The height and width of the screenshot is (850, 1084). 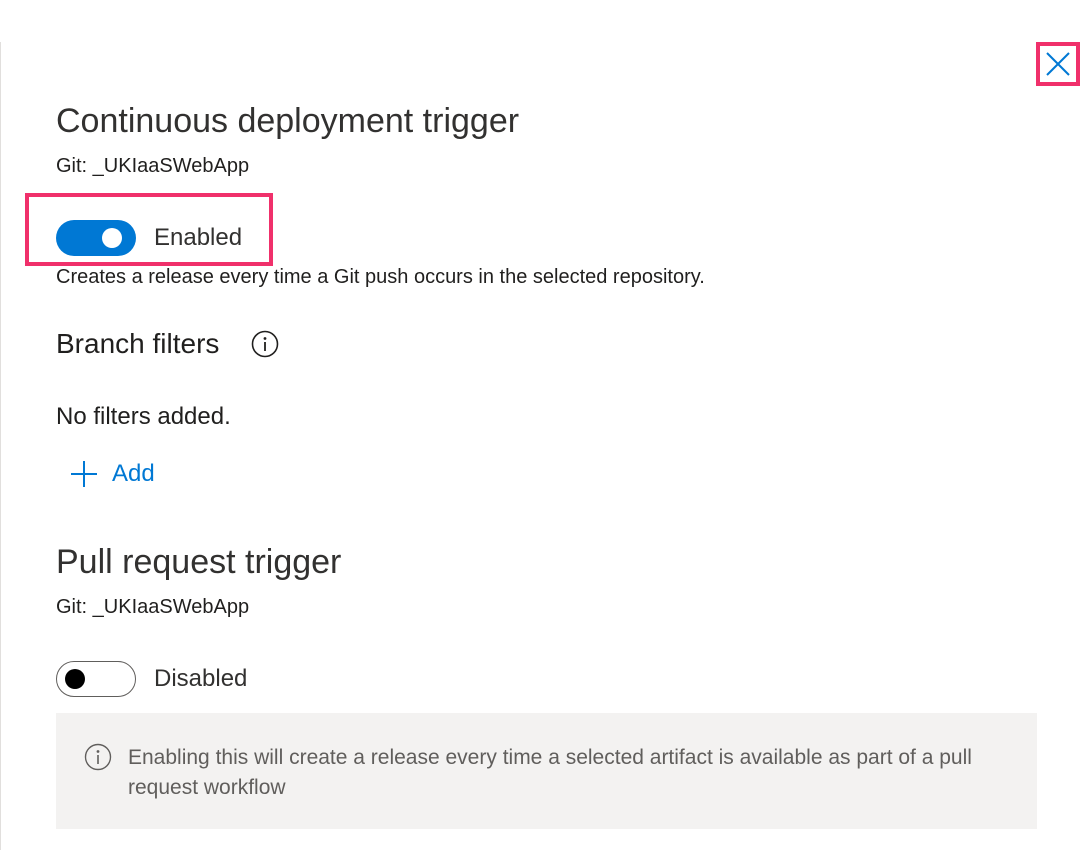 I want to click on cd-trigger-source: Git: _UKIaaSWebApp, so click(x=153, y=166).